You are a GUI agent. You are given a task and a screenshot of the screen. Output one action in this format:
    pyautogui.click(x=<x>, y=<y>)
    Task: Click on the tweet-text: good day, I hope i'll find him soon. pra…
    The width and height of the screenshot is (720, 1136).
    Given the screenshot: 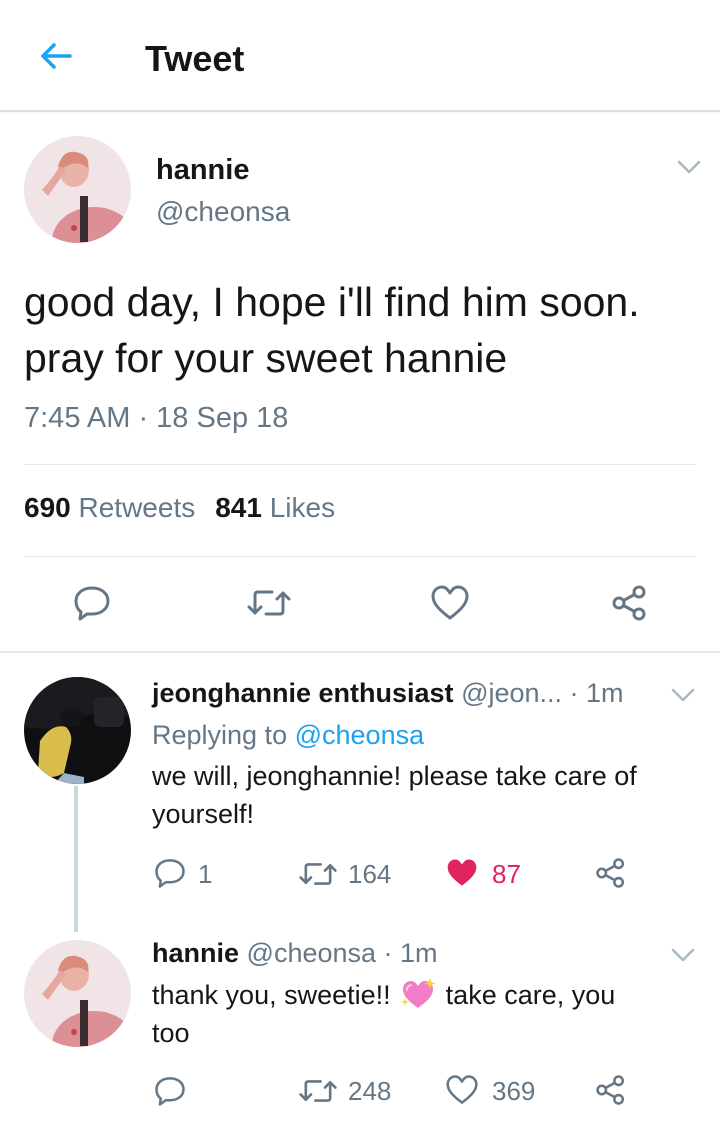 What is the action you would take?
    pyautogui.click(x=364, y=330)
    